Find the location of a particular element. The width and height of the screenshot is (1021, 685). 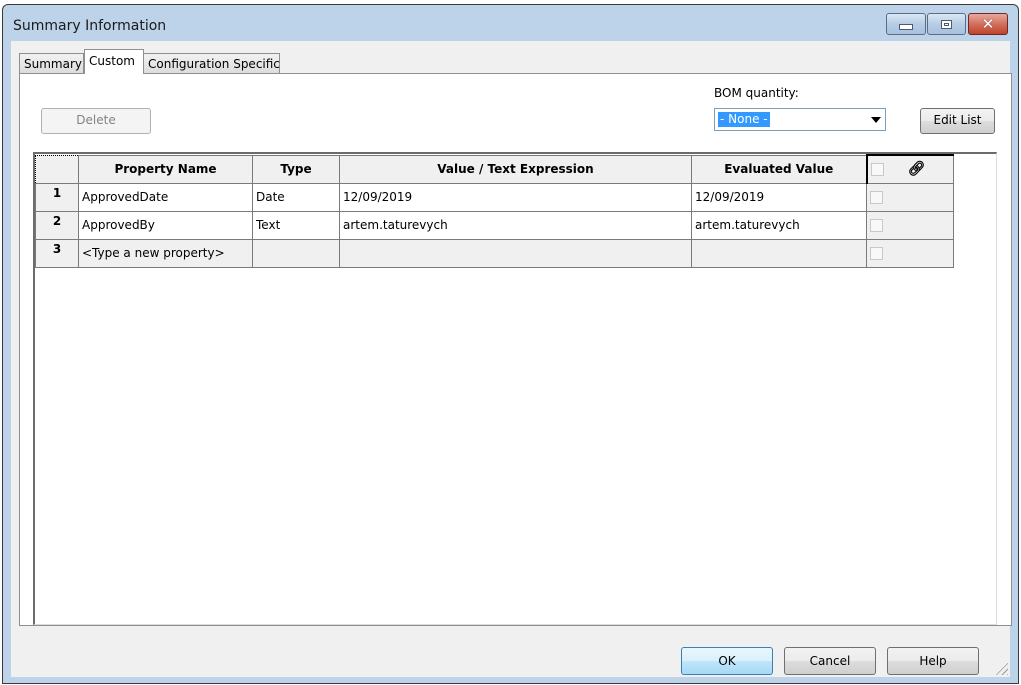

type-cell: Date is located at coordinates (296, 197).